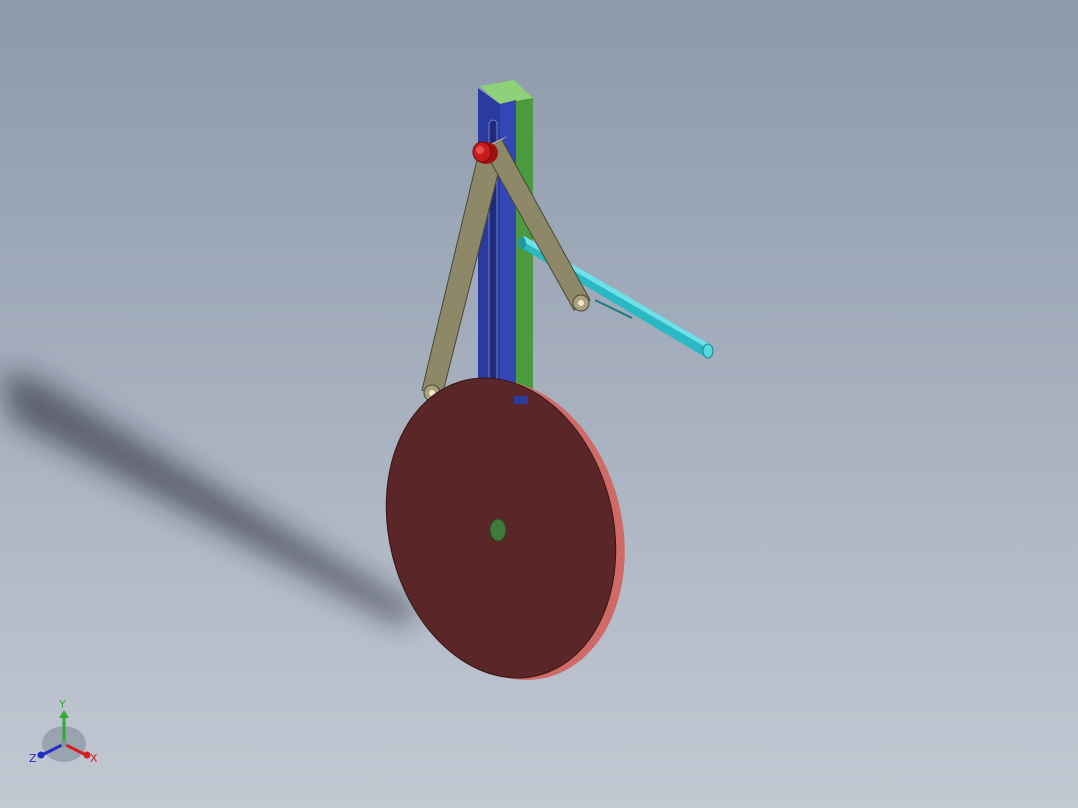 The width and height of the screenshot is (1078, 808). I want to click on triad-y-label: Y, so click(62, 704).